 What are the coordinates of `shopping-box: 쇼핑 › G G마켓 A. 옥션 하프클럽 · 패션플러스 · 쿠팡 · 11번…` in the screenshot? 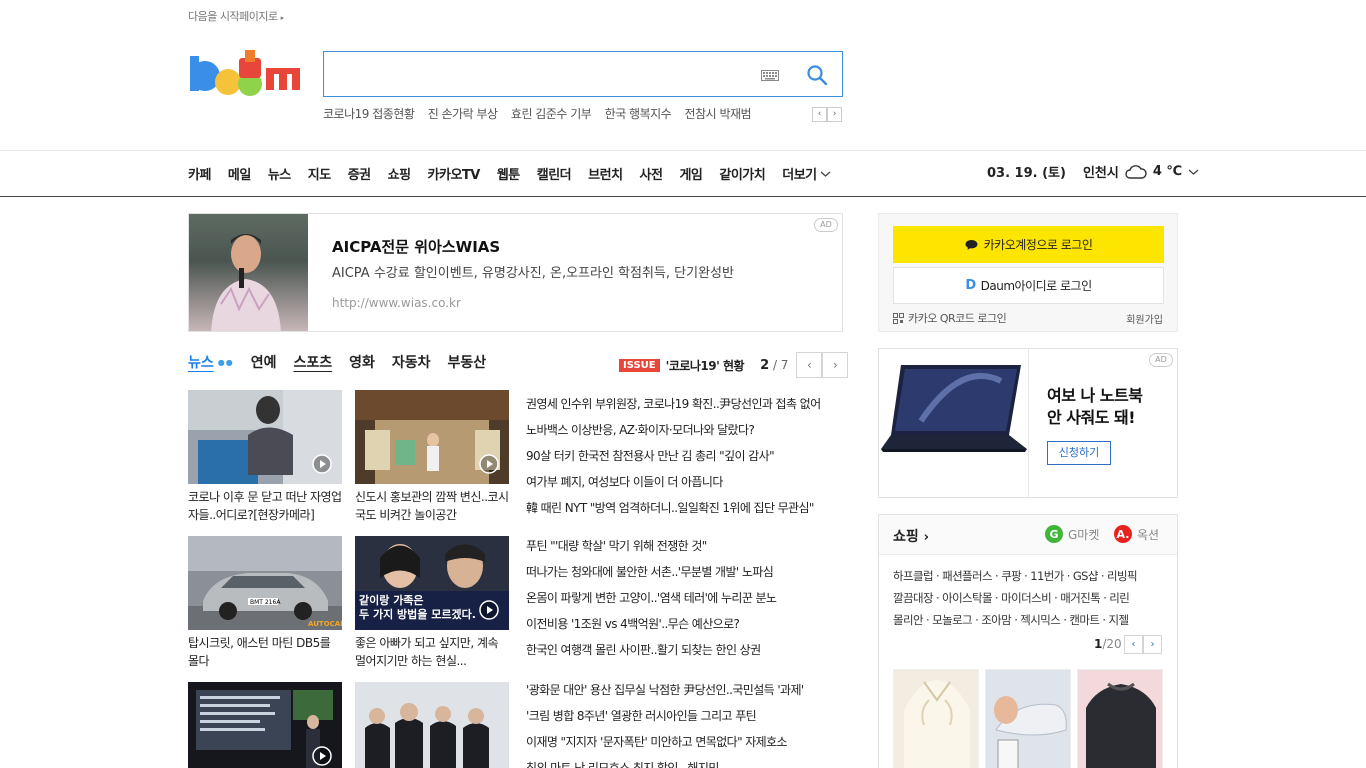 It's located at (1028, 641).